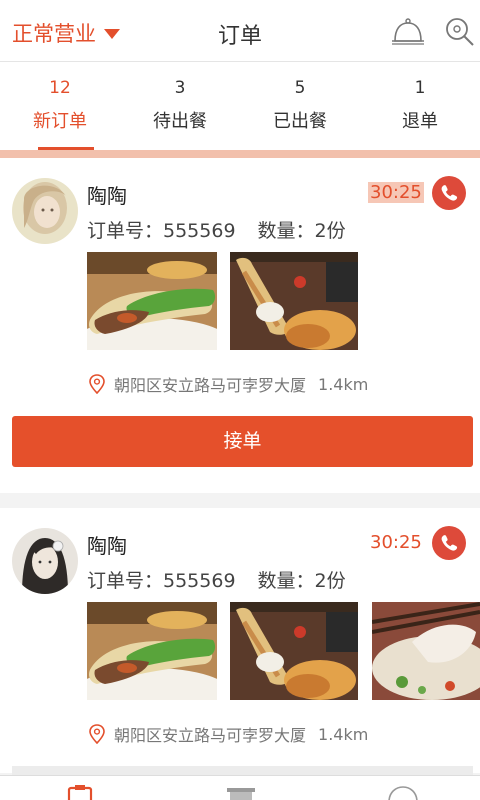  What do you see at coordinates (408, 32) in the screenshot?
I see `bell-icon` at bounding box center [408, 32].